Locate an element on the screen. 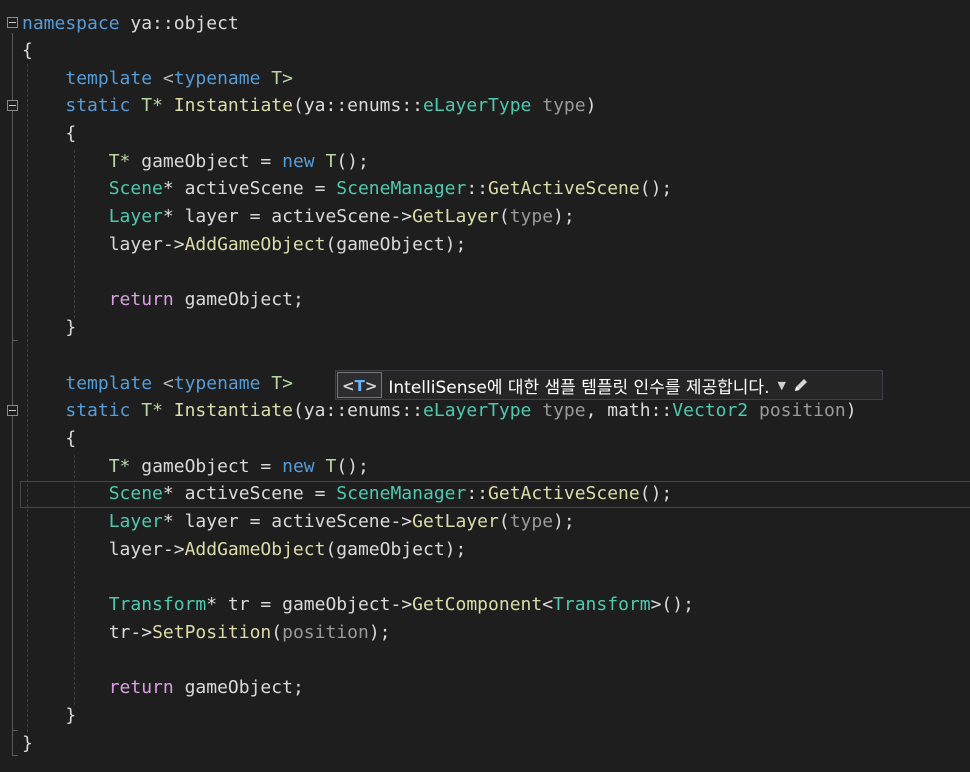 The image size is (970, 772). code-line-27: } is located at coordinates (27, 744).